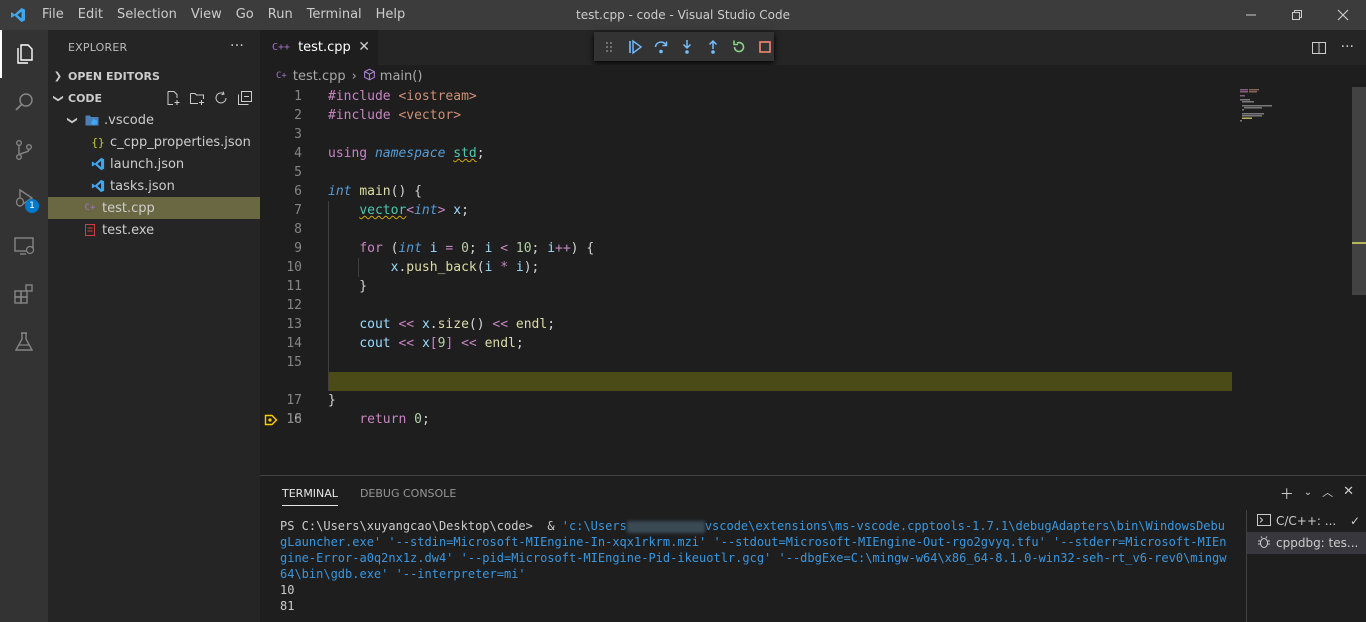 The height and width of the screenshot is (622, 1366). Describe the element at coordinates (154, 142) in the screenshot. I see `tree-item-c-cpp-properties: {} c_cpp_properties.json` at that location.